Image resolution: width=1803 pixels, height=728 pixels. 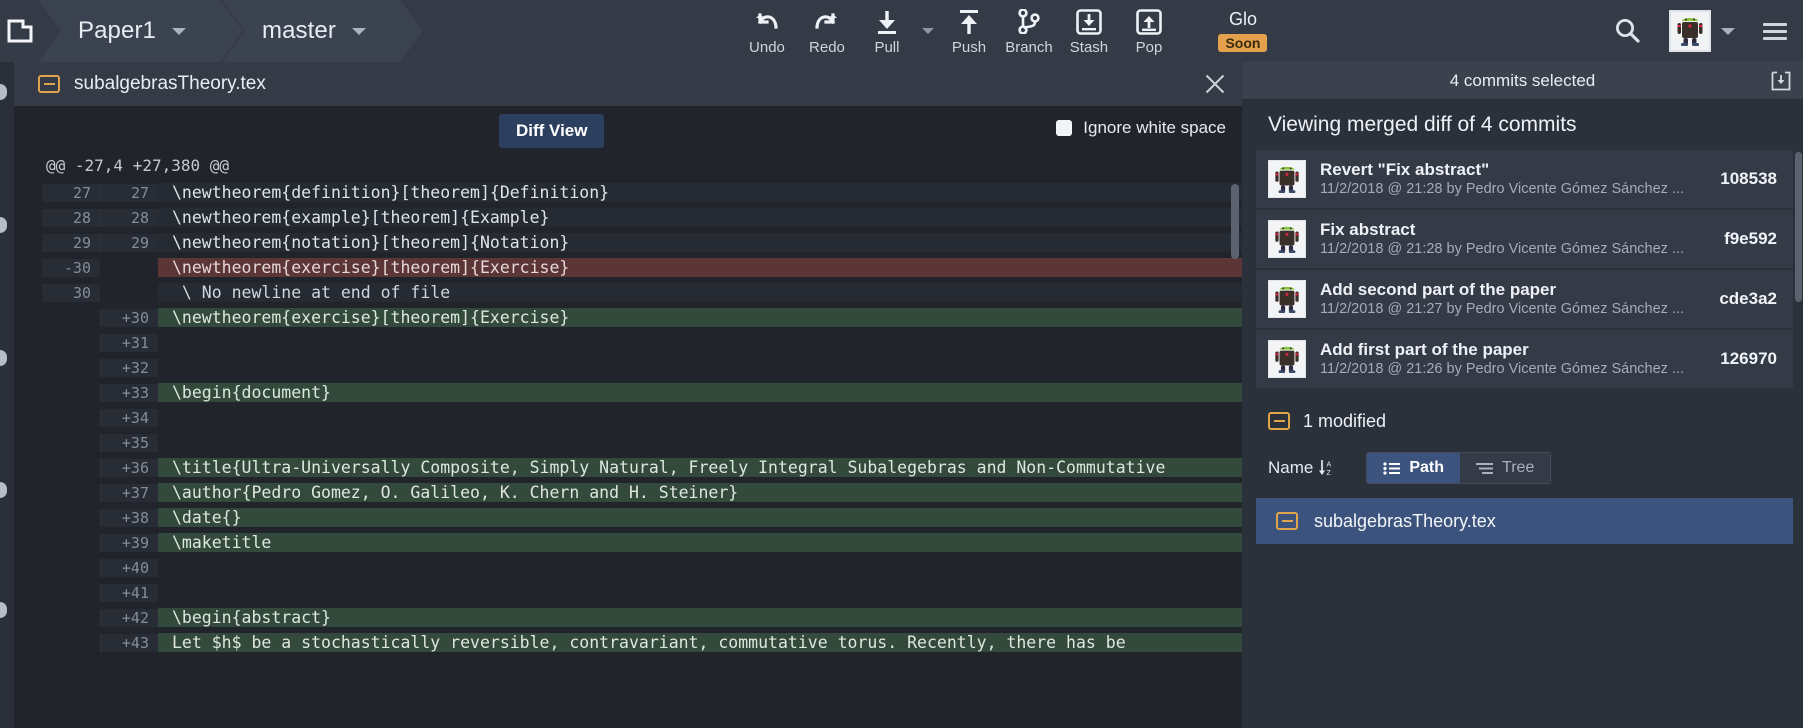 What do you see at coordinates (887, 21) in the screenshot?
I see `pull-down-arrow-icon` at bounding box center [887, 21].